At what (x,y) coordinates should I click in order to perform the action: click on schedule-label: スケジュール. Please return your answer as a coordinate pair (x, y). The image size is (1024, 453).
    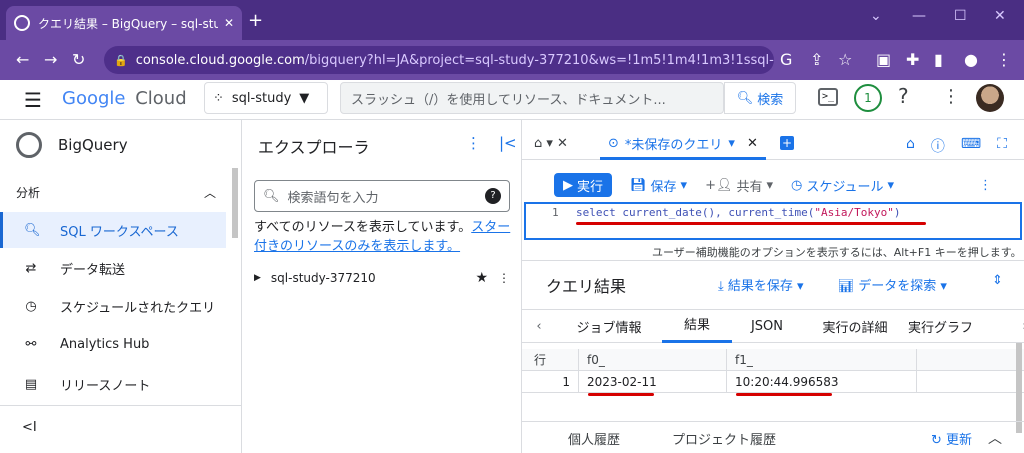
    Looking at the image, I should click on (845, 187).